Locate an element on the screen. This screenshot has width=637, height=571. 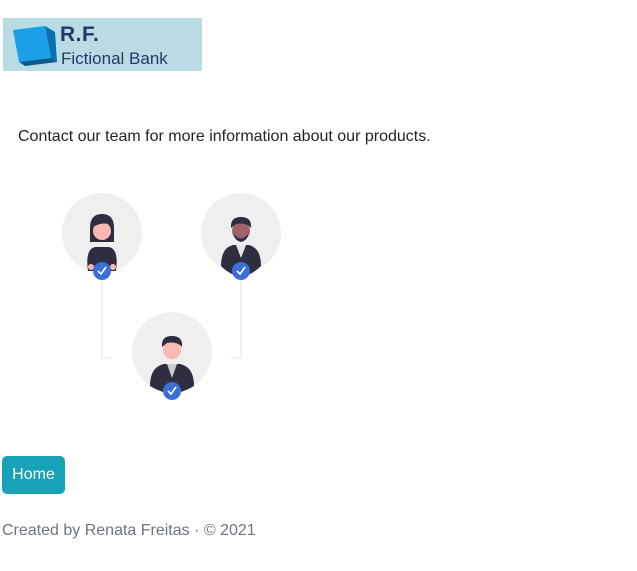
blue-cube-icon is located at coordinates (35, 46).